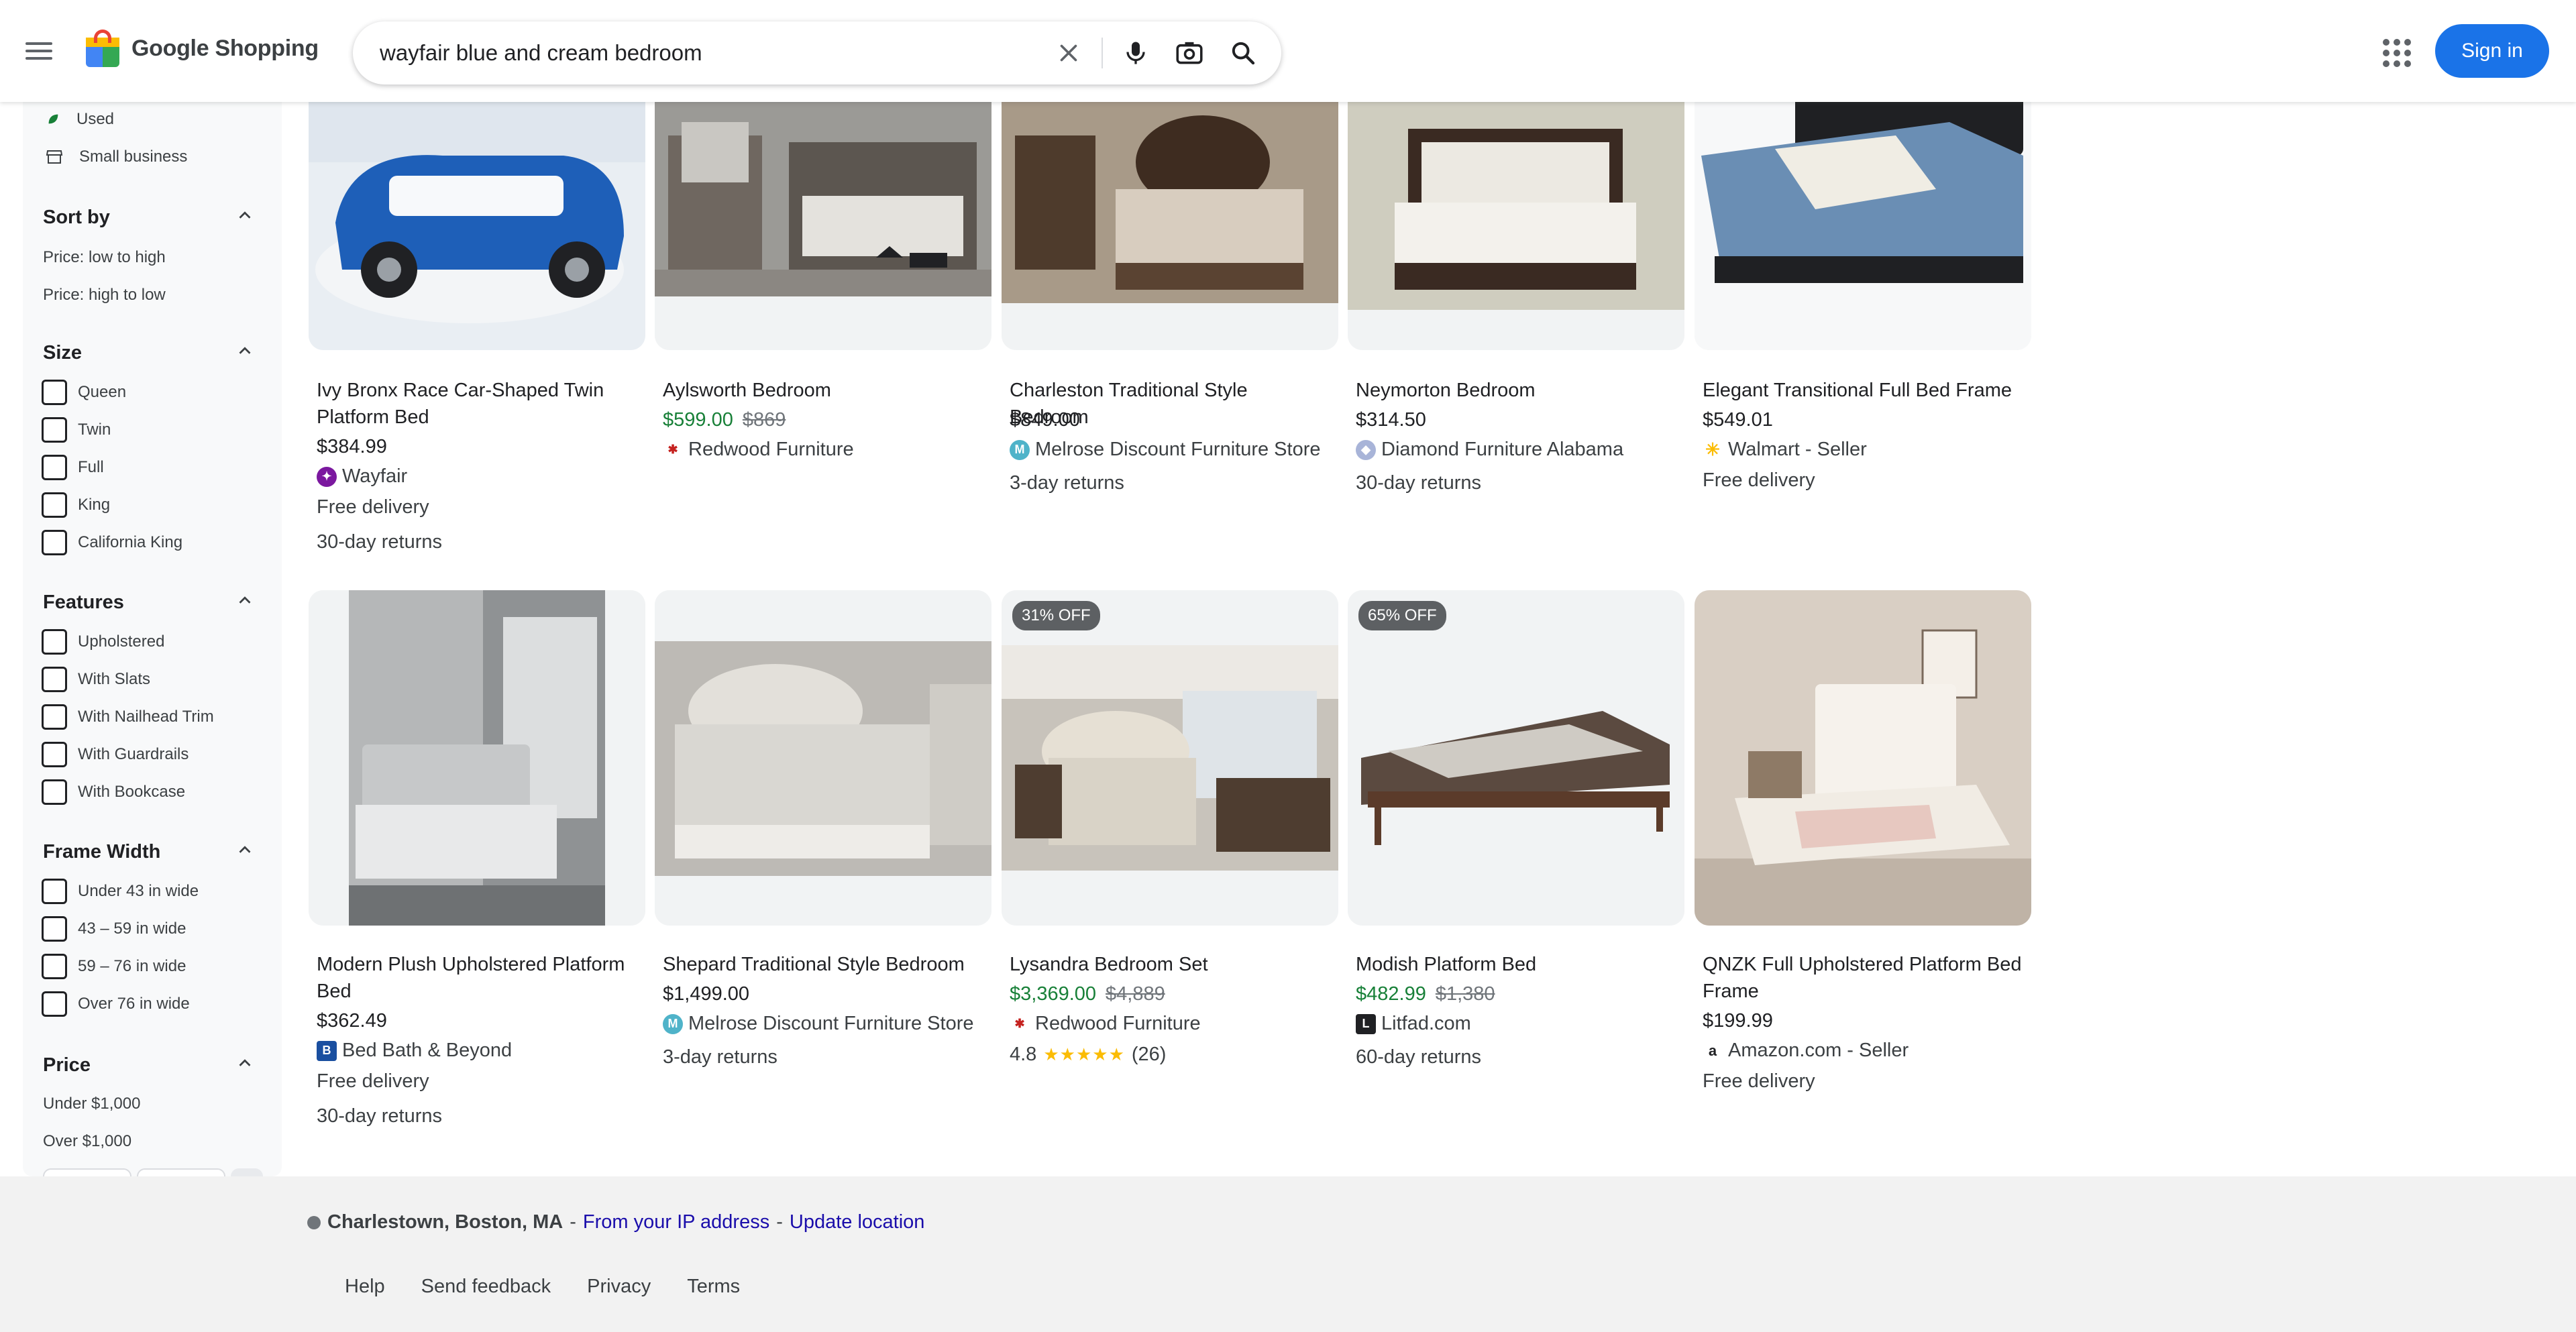 The width and height of the screenshot is (2576, 1332). Describe the element at coordinates (1243, 53) in the screenshot. I see `search-icon` at that location.